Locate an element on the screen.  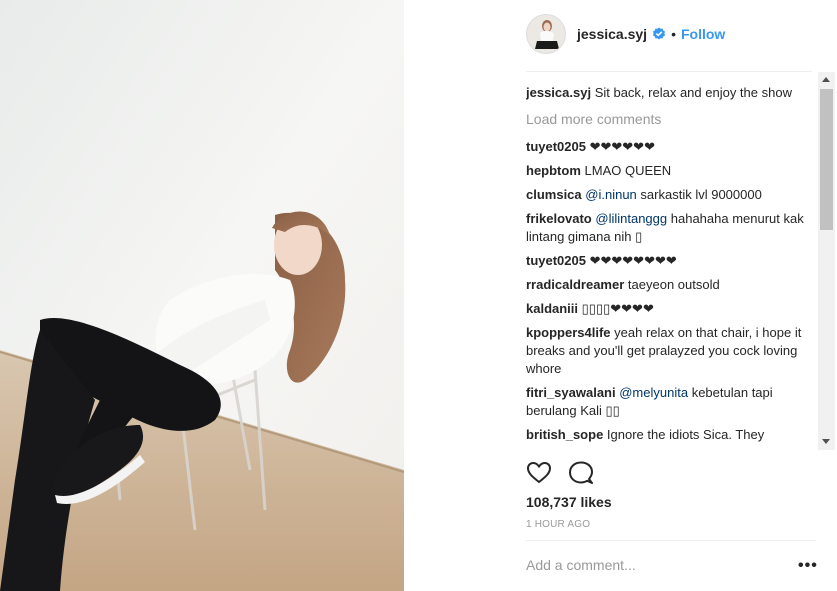
comment-username: clumsica is located at coordinates (554, 194).